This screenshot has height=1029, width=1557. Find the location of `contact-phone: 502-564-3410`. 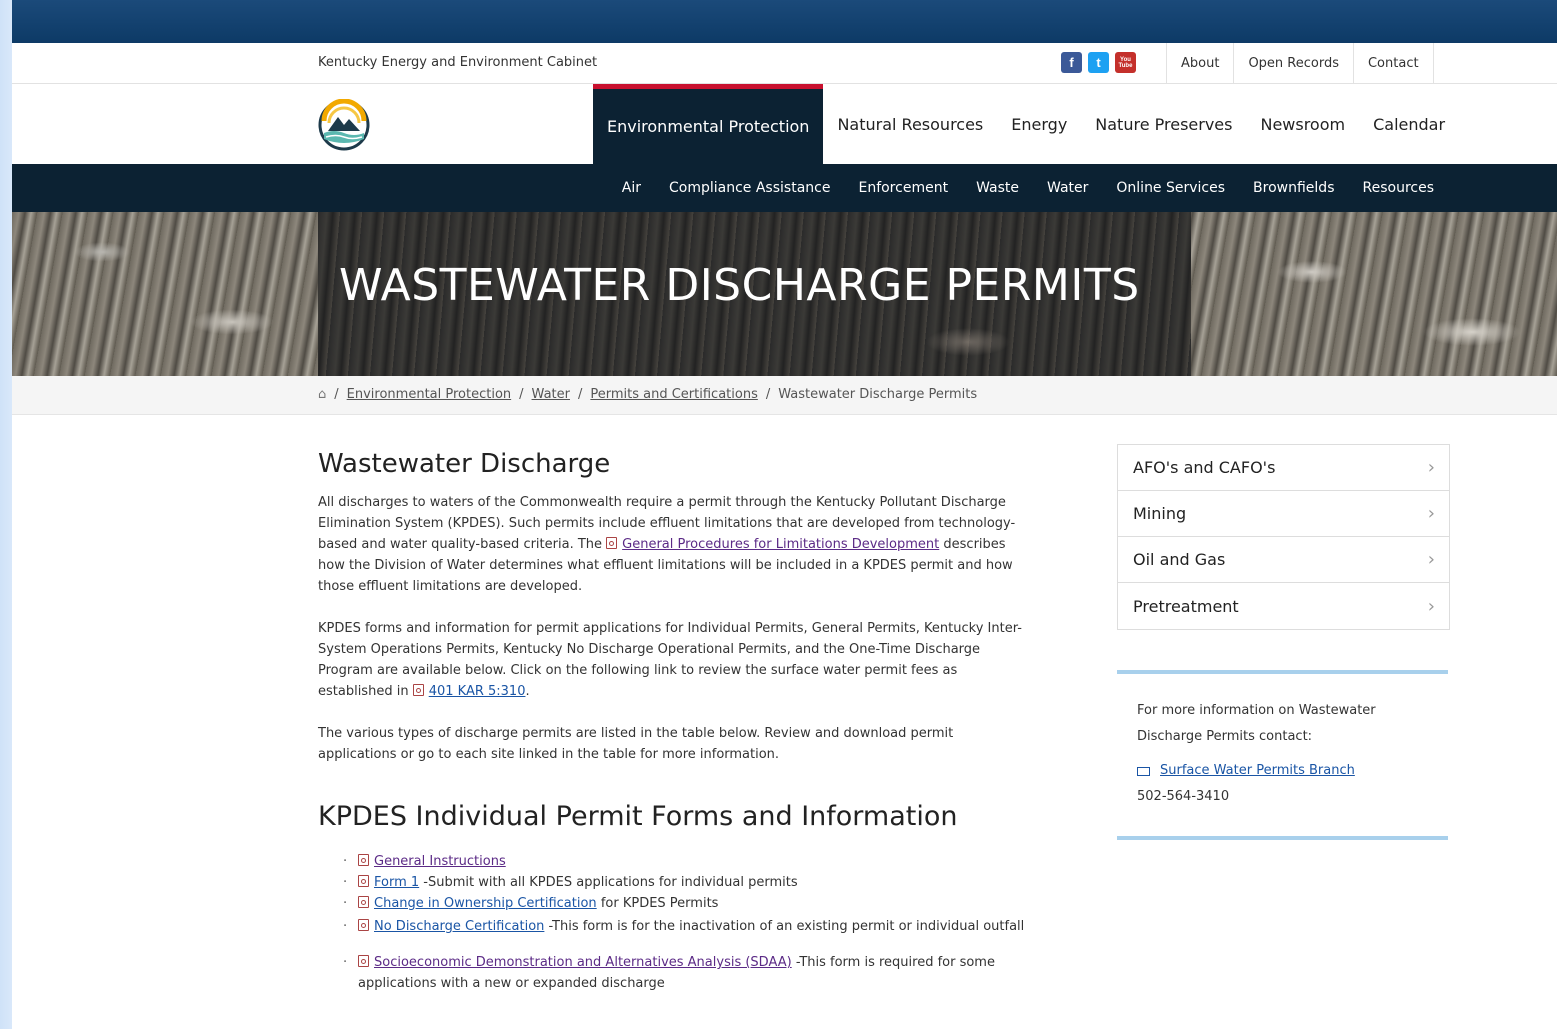

contact-phone: 502-564-3410 is located at coordinates (1183, 796).